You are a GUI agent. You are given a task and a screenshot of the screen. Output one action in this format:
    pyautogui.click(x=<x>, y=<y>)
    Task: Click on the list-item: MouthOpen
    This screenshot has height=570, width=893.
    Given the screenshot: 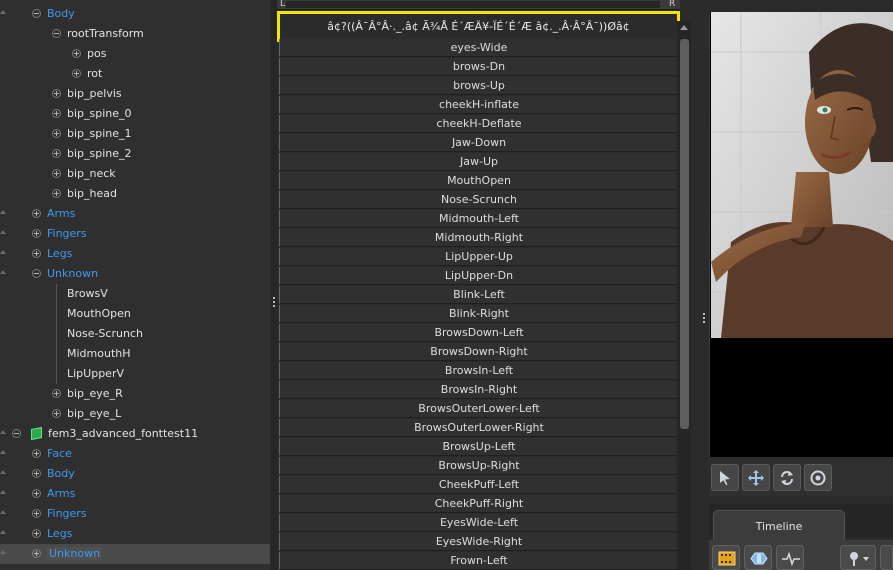 What is the action you would take?
    pyautogui.click(x=478, y=181)
    